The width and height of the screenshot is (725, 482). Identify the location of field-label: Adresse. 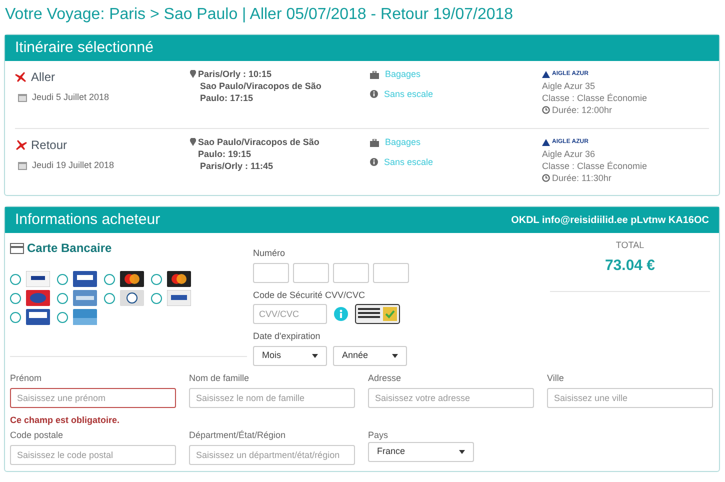
(385, 378).